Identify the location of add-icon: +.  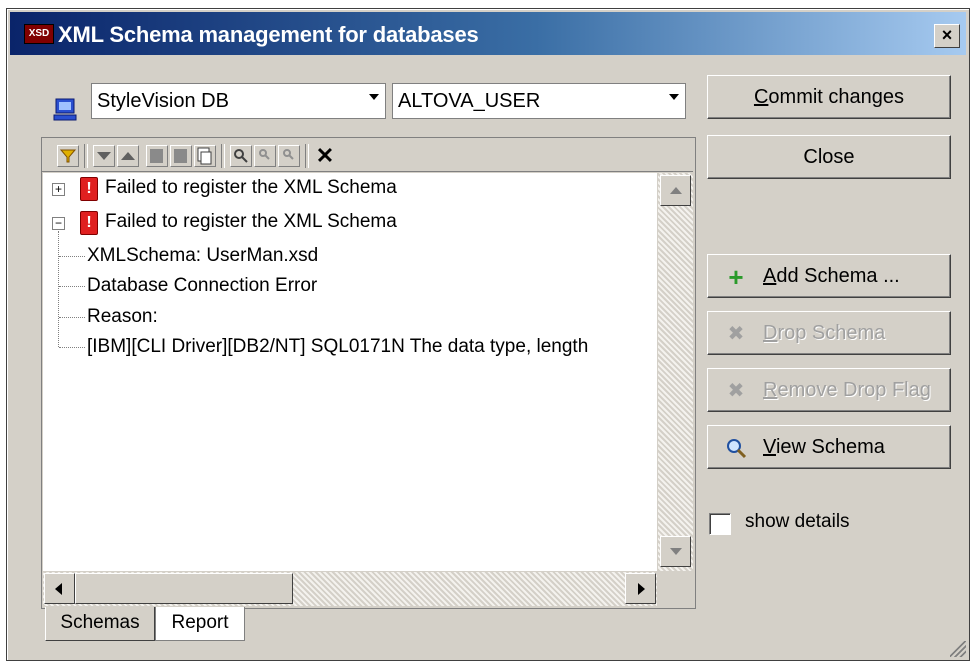
(736, 277).